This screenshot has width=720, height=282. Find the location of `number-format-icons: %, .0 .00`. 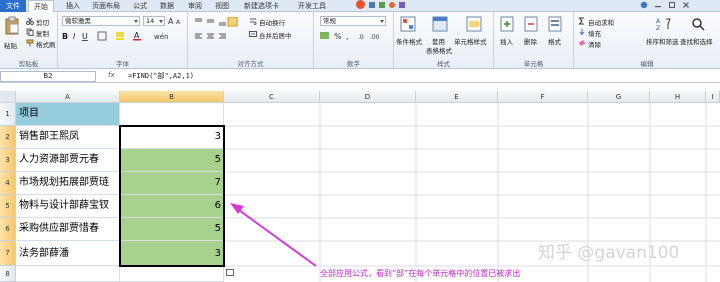

number-format-icons: %, .0 .00 is located at coordinates (353, 36).